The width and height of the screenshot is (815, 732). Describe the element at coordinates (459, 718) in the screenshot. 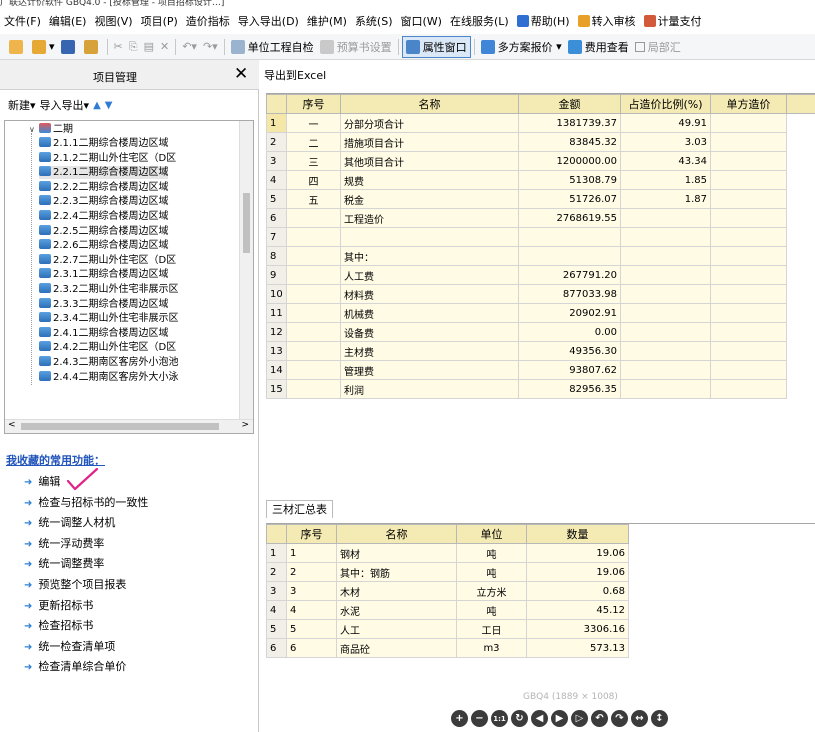

I see `viewer-control-button: +` at that location.